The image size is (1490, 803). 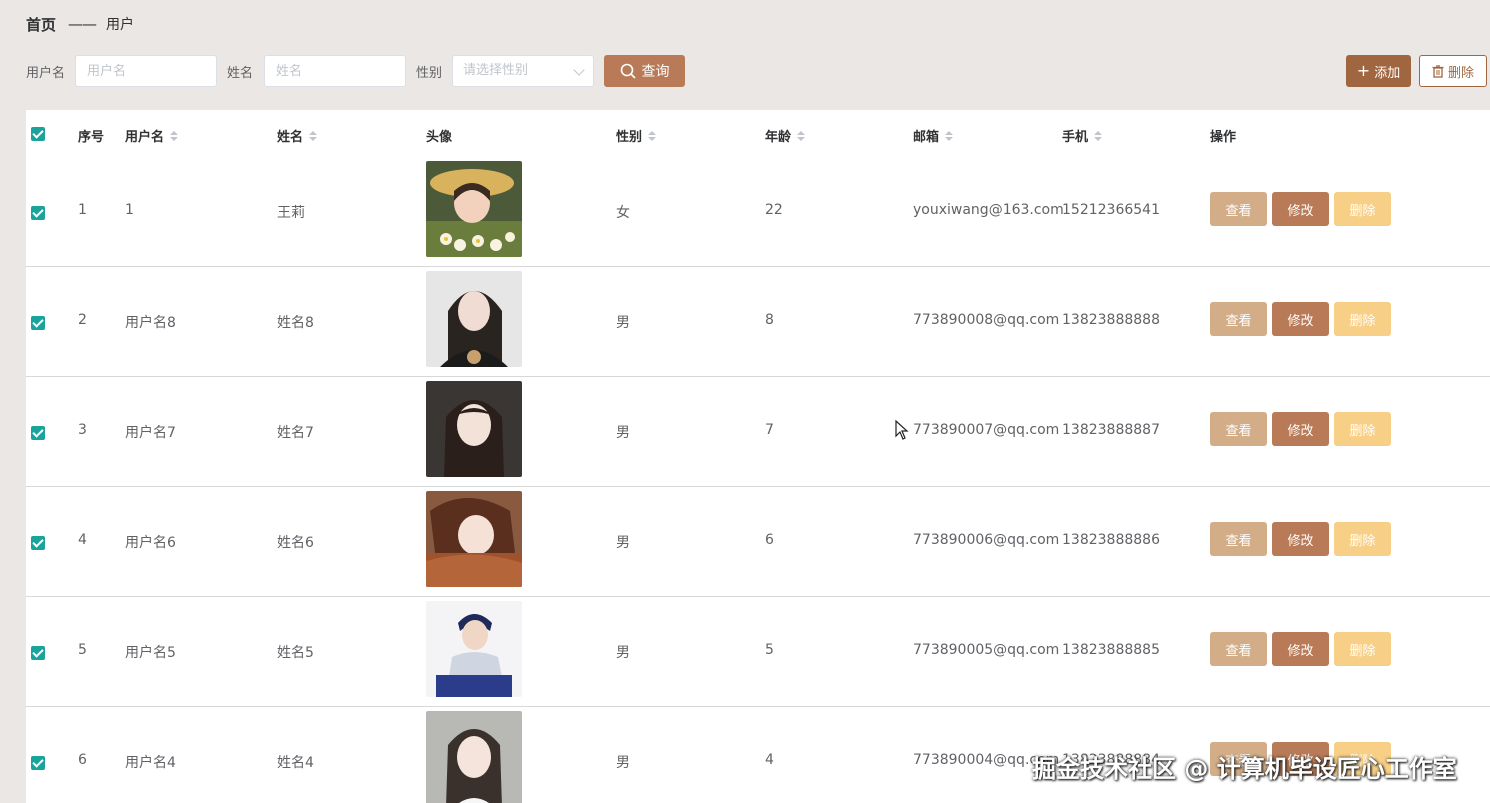 What do you see at coordinates (1460, 73) in the screenshot?
I see `batch-delete-label: 删除` at bounding box center [1460, 73].